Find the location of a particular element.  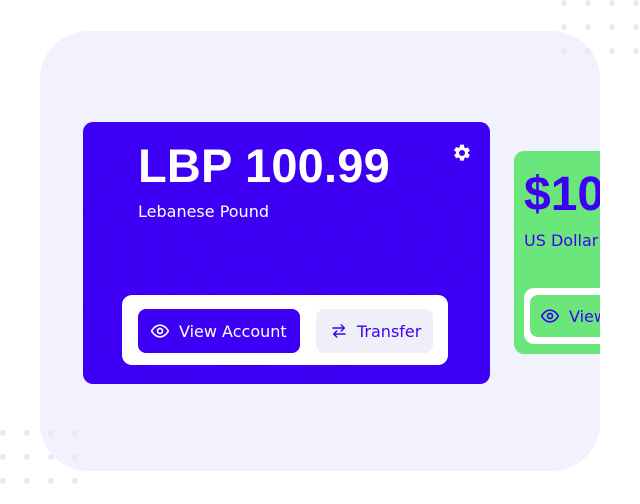

balance-amount: LBP 100.99 is located at coordinates (264, 165).